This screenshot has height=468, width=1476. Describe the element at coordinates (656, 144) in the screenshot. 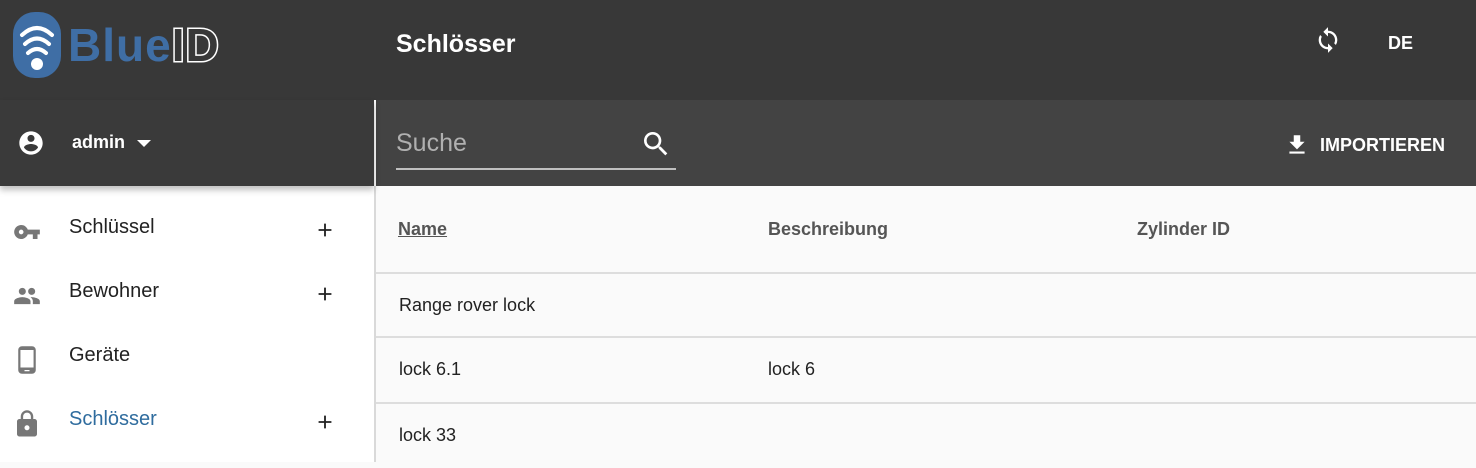

I see `search-icon` at that location.